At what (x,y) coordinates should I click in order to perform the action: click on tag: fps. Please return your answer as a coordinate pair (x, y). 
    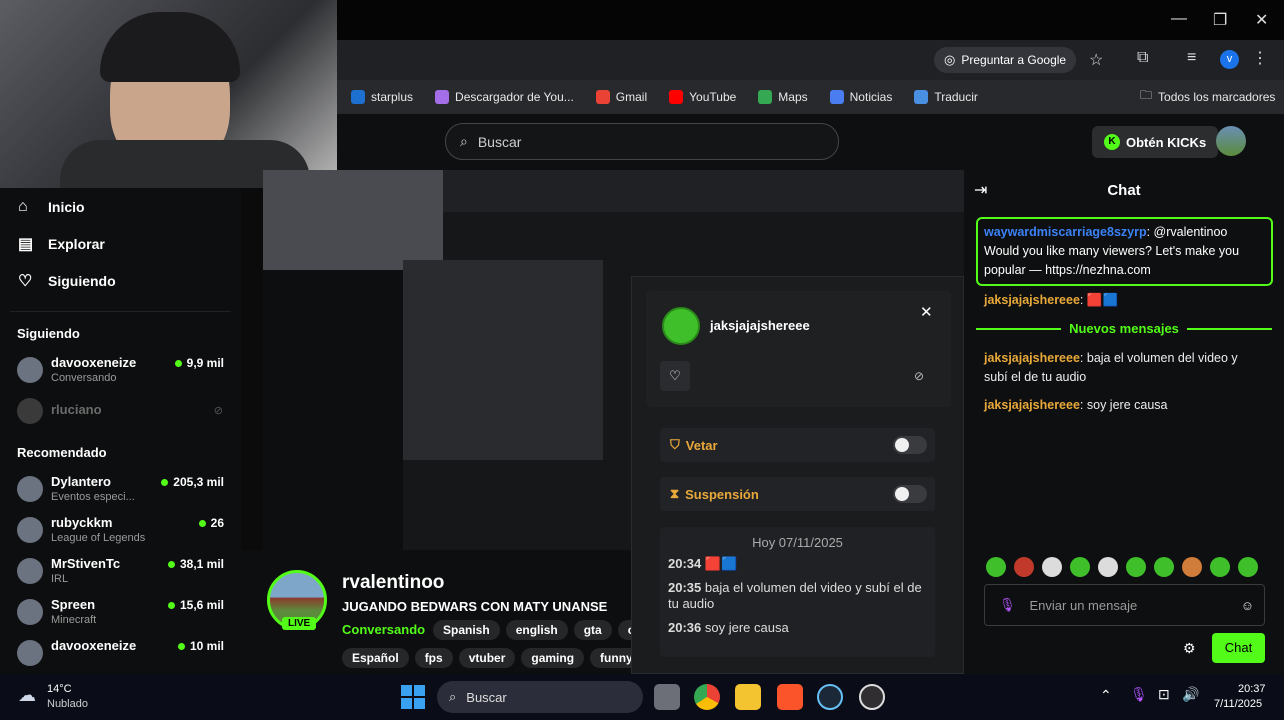
    Looking at the image, I should click on (433, 658).